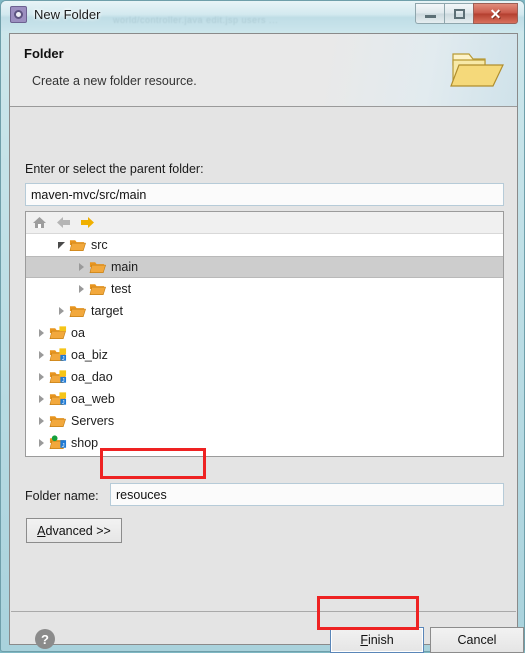  What do you see at coordinates (264, 311) in the screenshot?
I see `tree-row: target` at bounding box center [264, 311].